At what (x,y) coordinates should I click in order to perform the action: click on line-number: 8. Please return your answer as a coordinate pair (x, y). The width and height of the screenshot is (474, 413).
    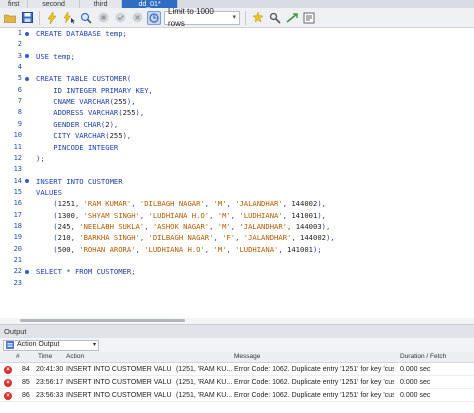
    Looking at the image, I should click on (19, 112).